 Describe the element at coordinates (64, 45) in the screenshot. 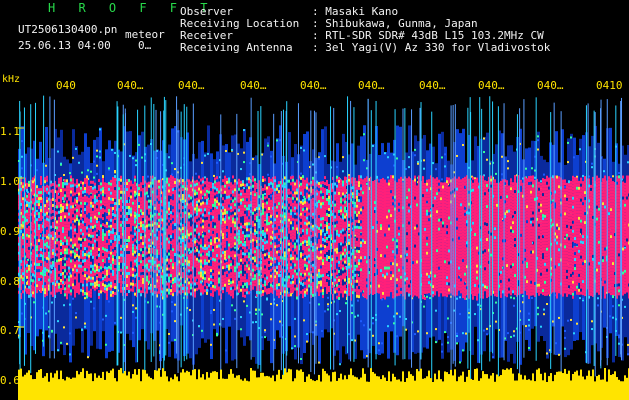

I see `date-time: 25.06.13 04:00` at that location.